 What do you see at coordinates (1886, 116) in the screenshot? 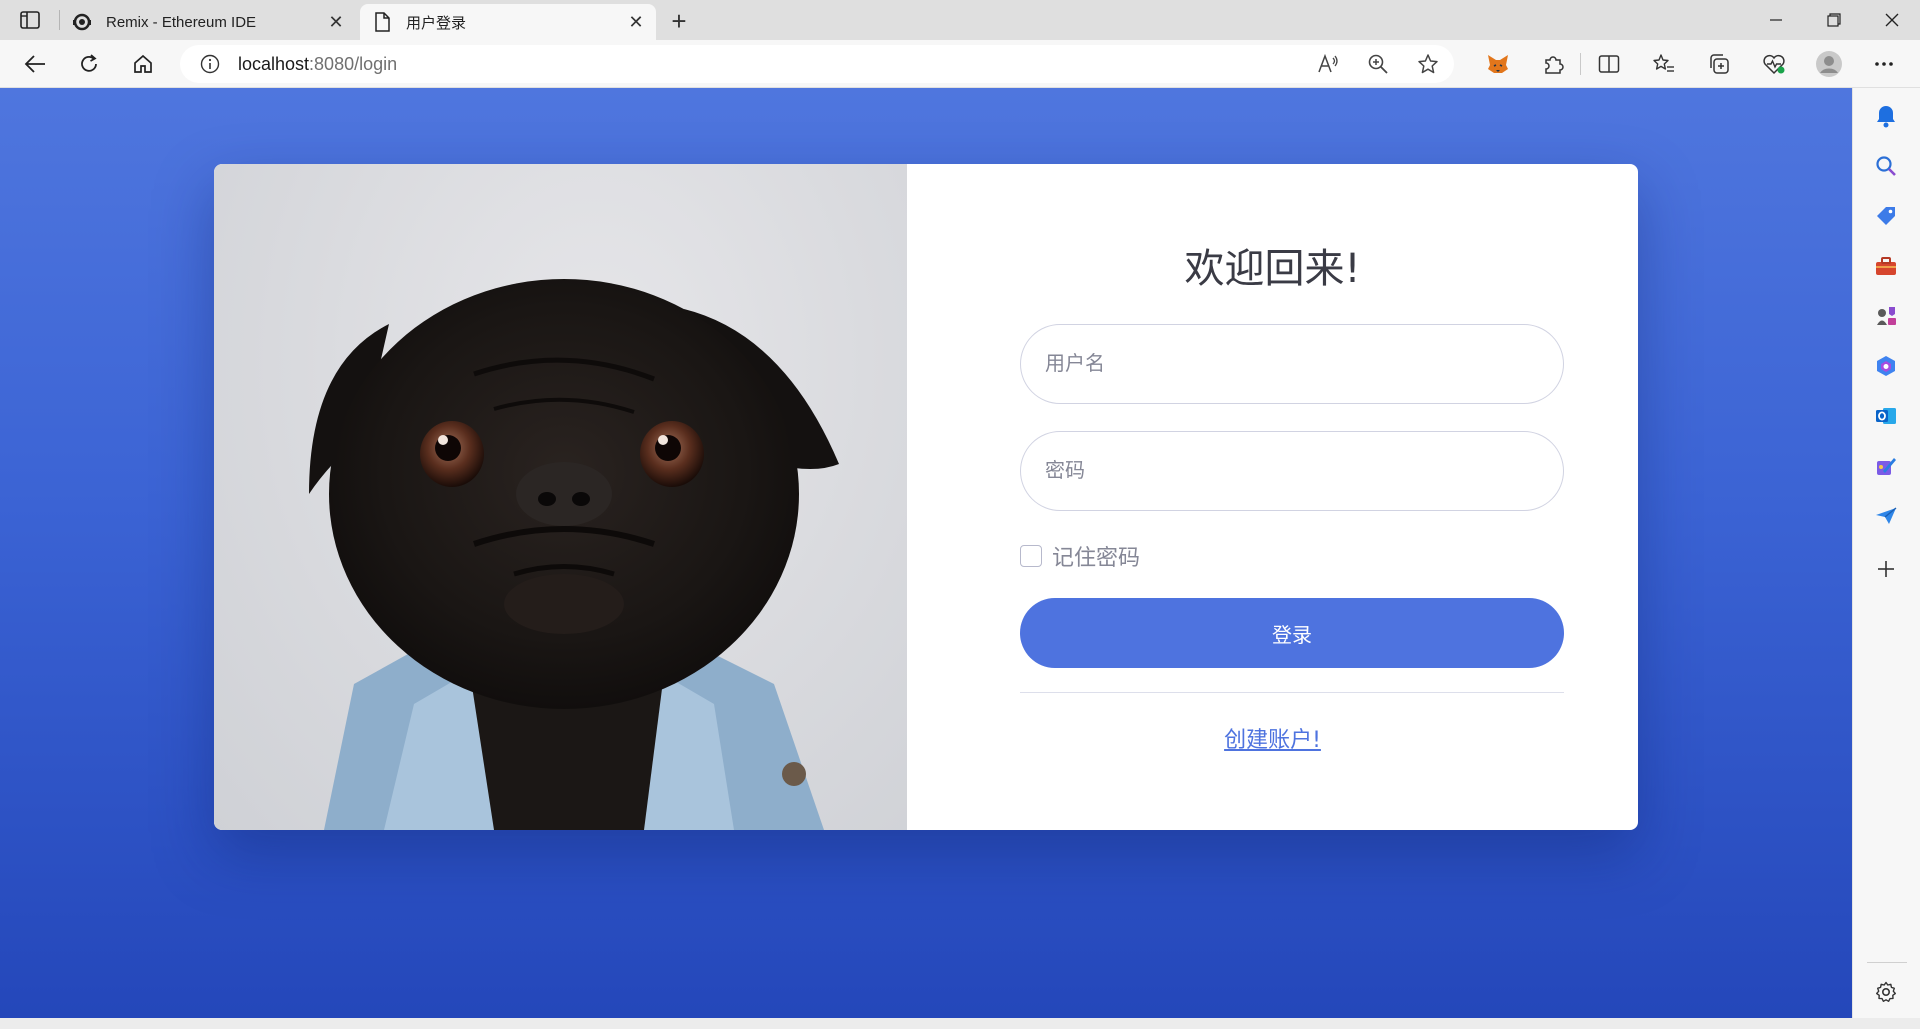
I see `bell-icon` at bounding box center [1886, 116].